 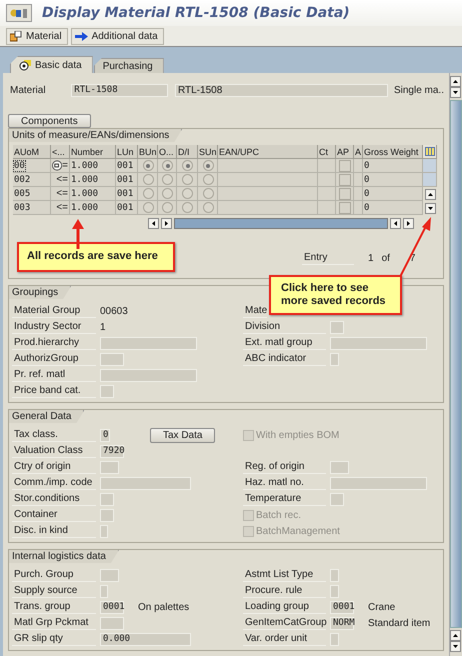 What do you see at coordinates (54, 359) in the screenshot?
I see `field-label: AuthorizGroup` at bounding box center [54, 359].